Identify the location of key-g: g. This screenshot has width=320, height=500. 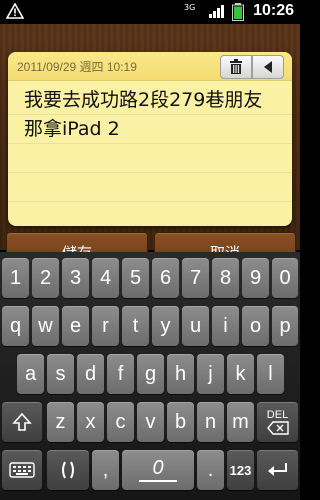
(150, 374).